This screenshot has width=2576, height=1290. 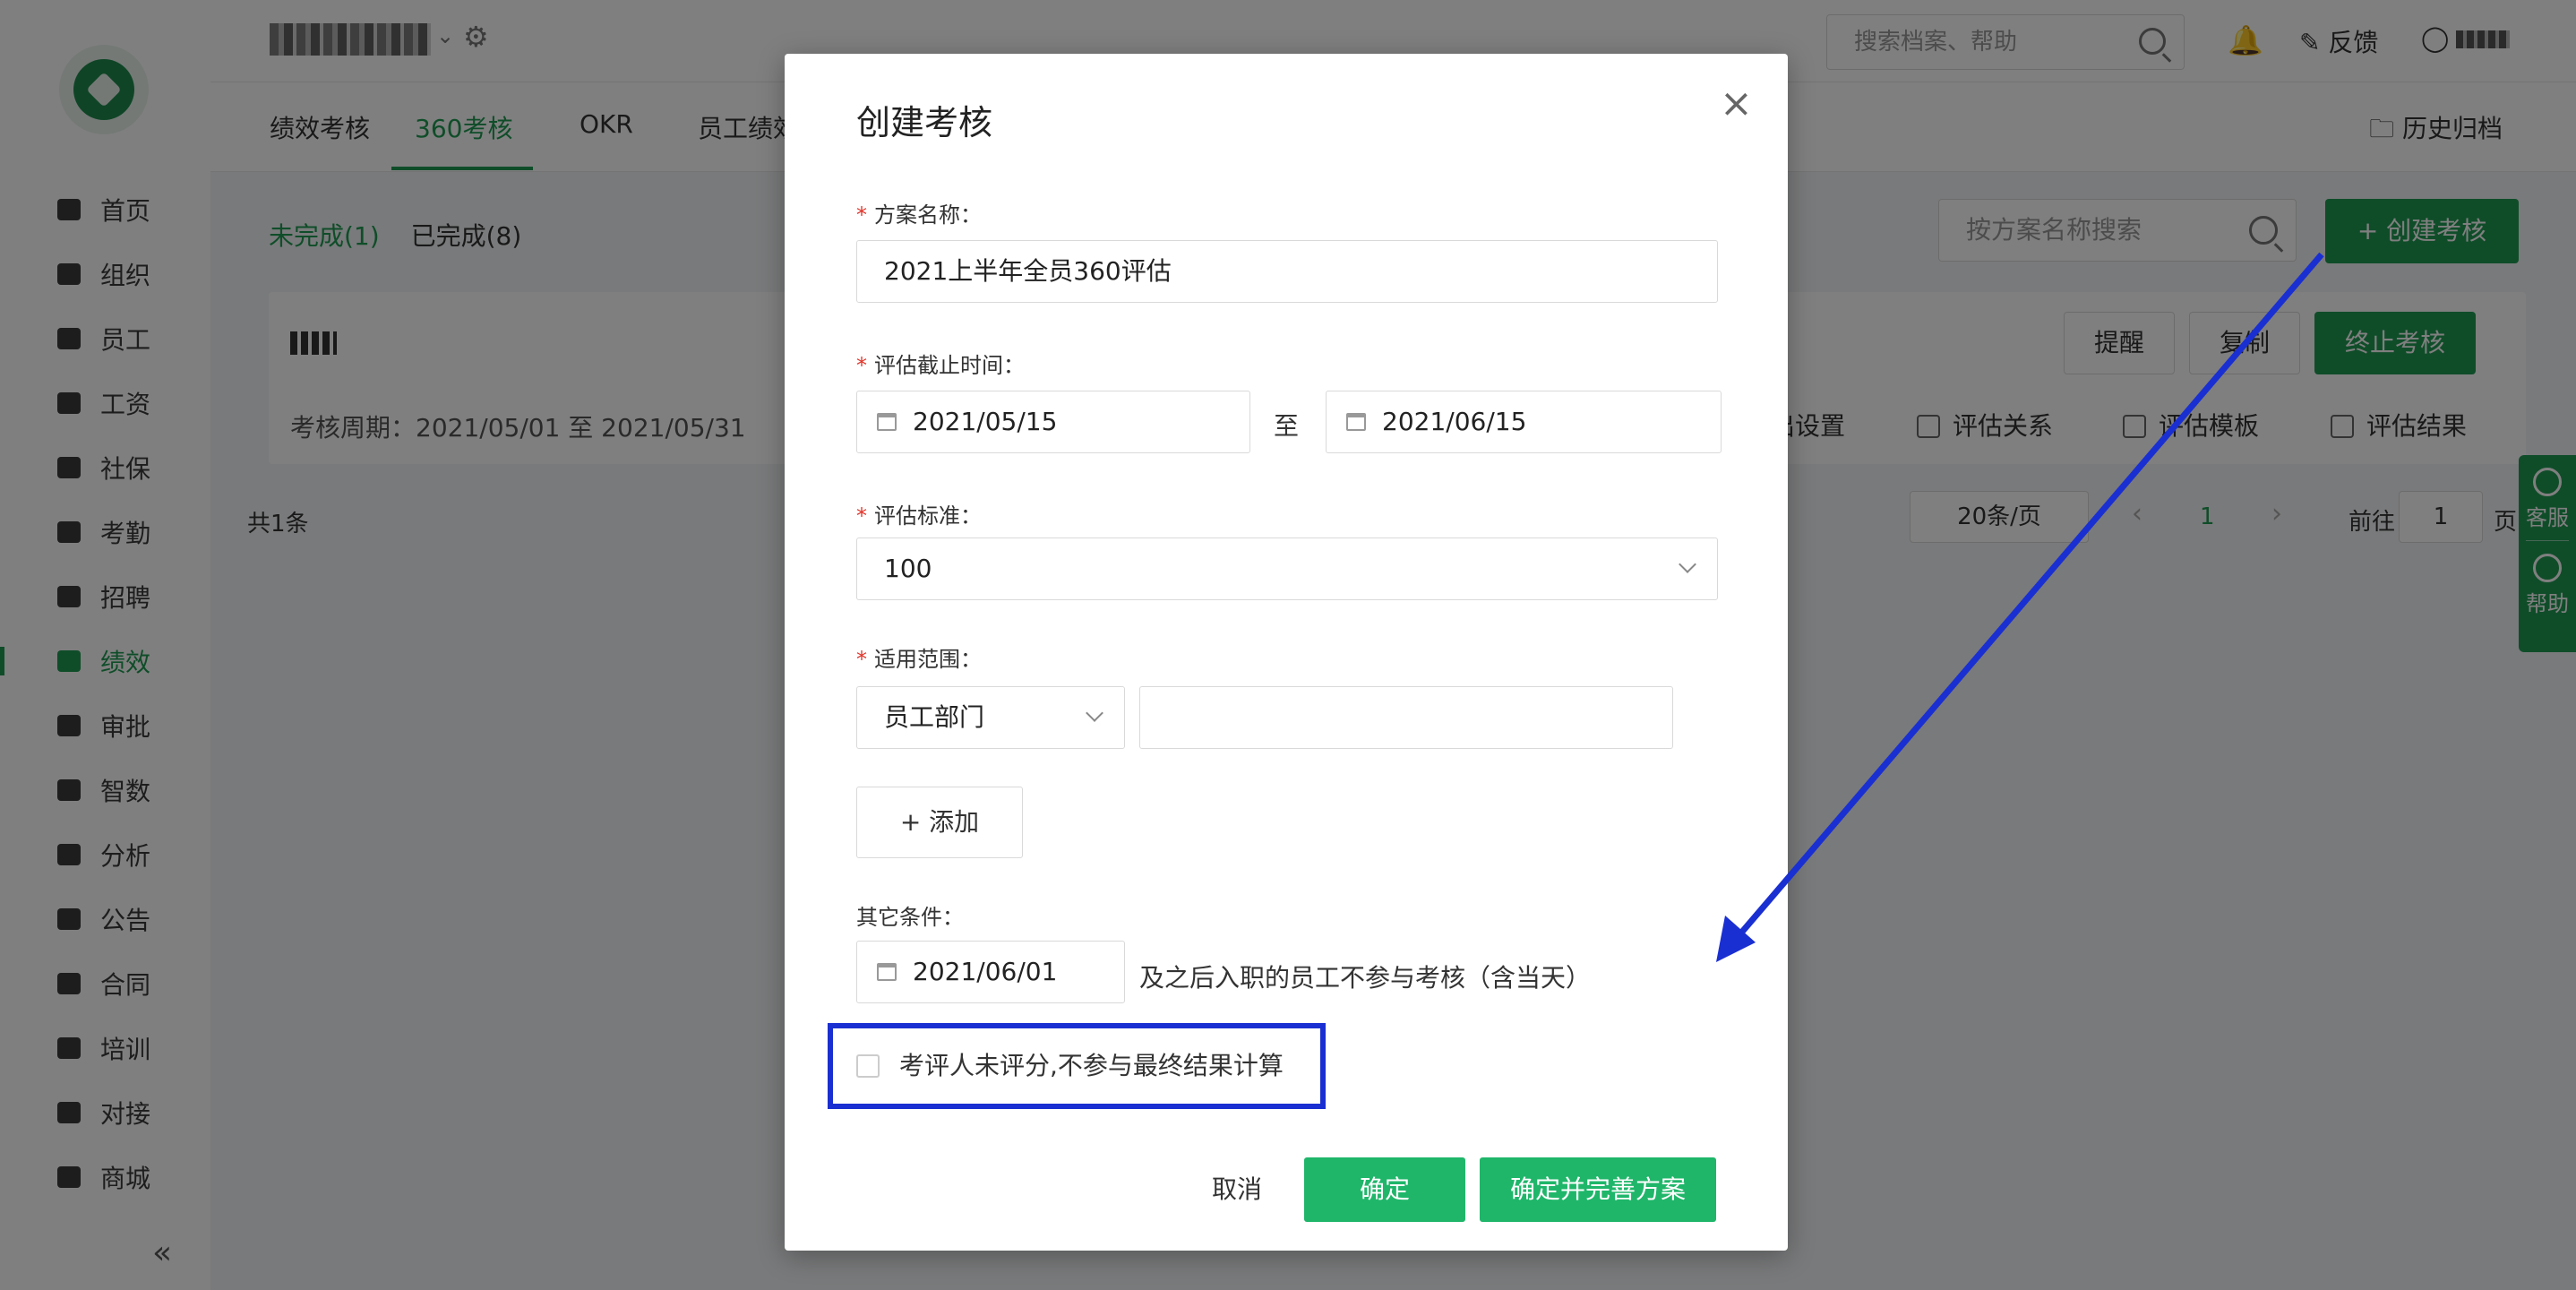 What do you see at coordinates (924, 122) in the screenshot?
I see `modal-title: 创建考核` at bounding box center [924, 122].